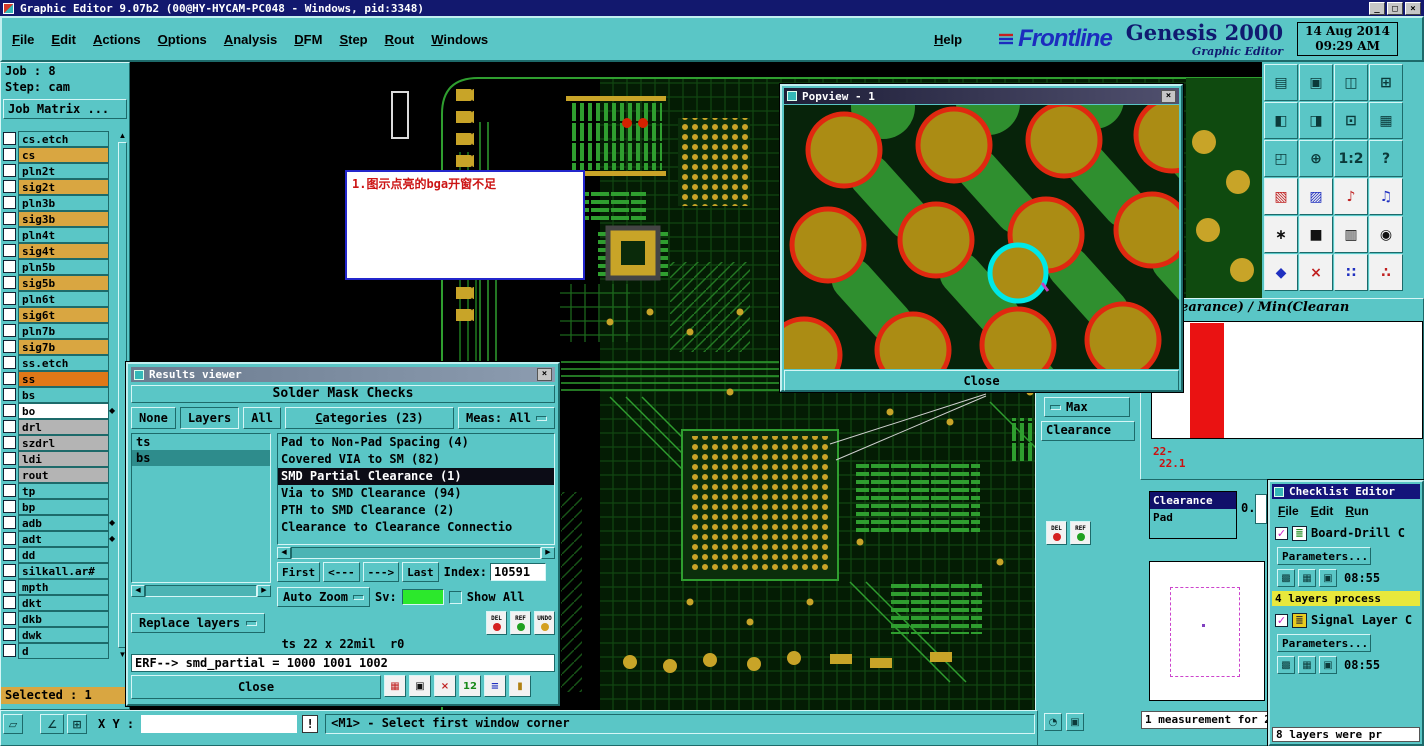  Describe the element at coordinates (59, 139) in the screenshot. I see `layer-row: cs.etch` at that location.